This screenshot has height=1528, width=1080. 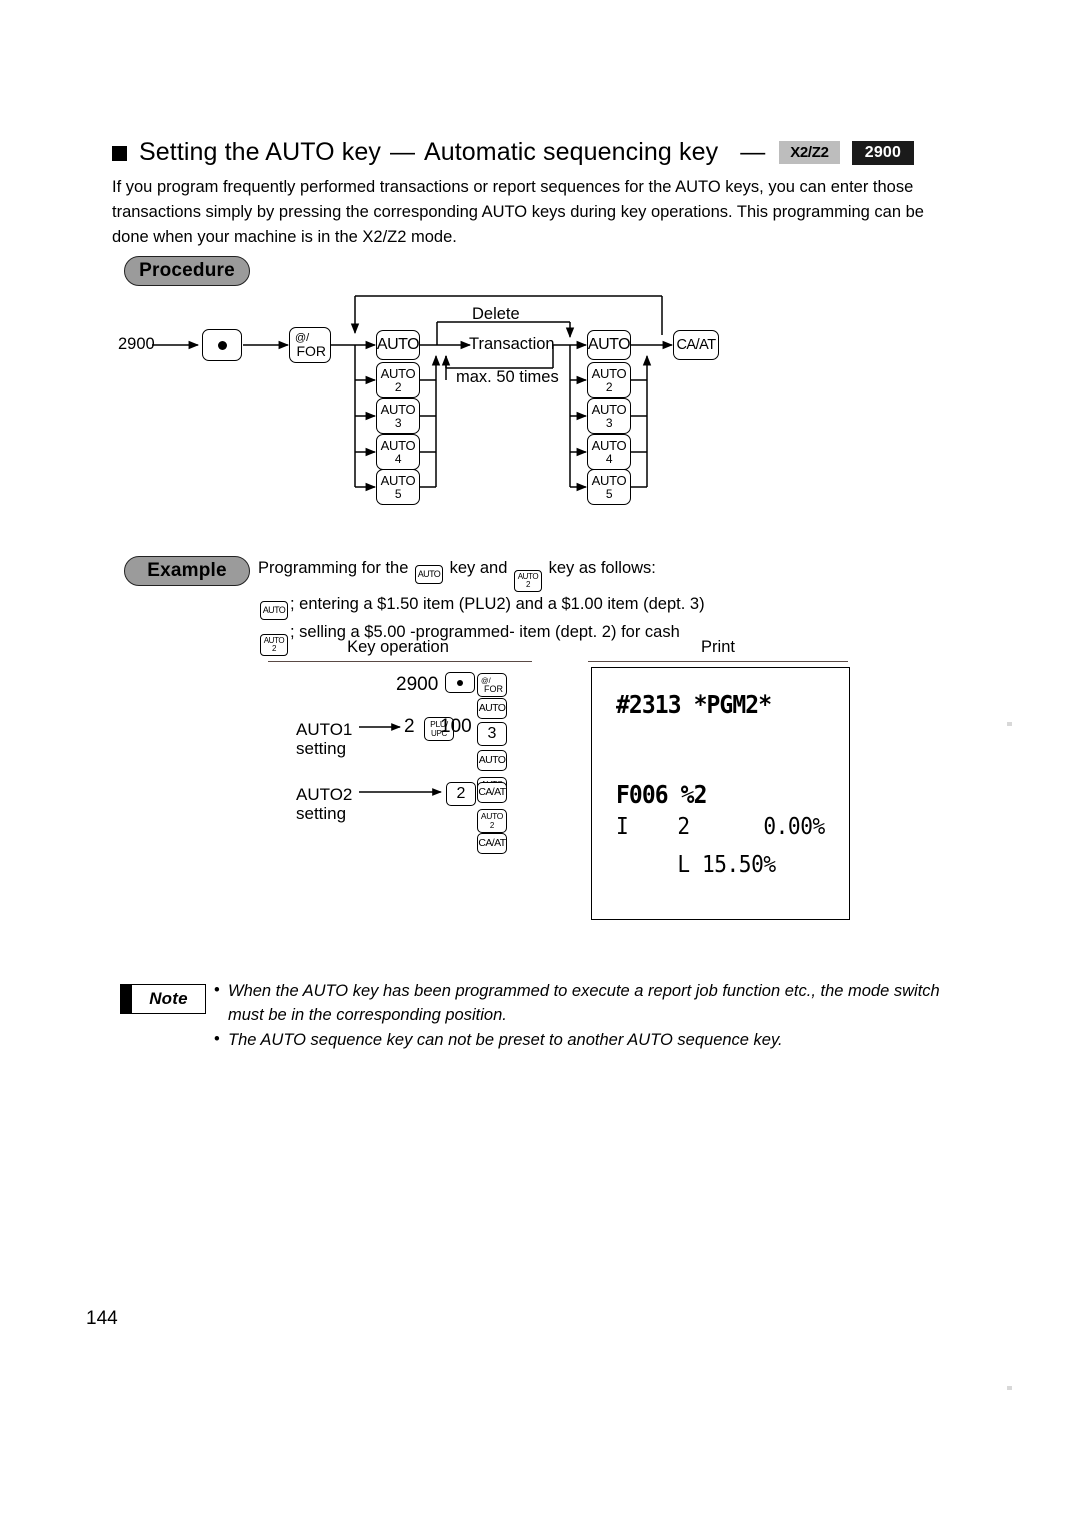 I want to click on key-op-auto2-2: AUTO 2, so click(x=492, y=819).